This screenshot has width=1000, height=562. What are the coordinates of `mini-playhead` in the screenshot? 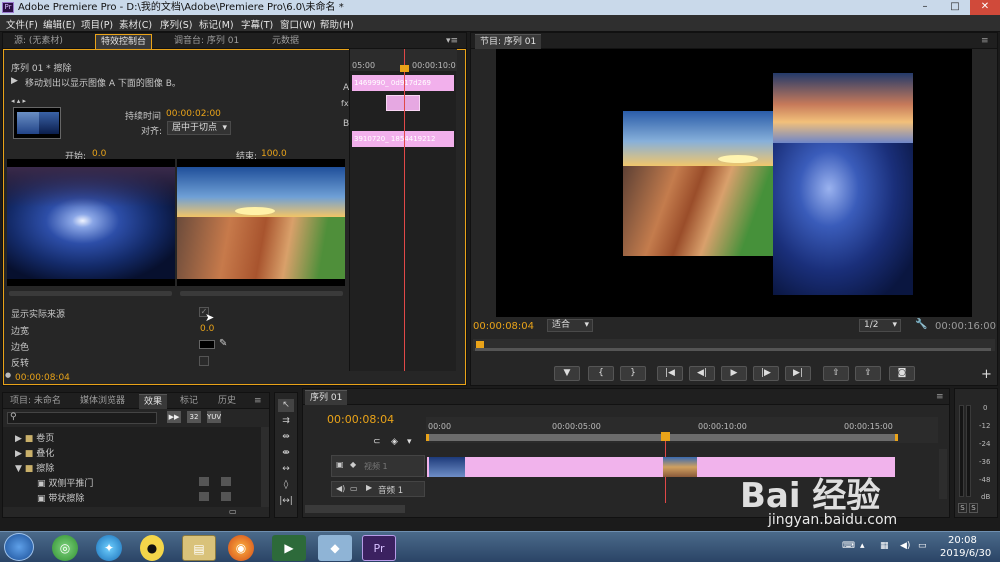 It's located at (404, 210).